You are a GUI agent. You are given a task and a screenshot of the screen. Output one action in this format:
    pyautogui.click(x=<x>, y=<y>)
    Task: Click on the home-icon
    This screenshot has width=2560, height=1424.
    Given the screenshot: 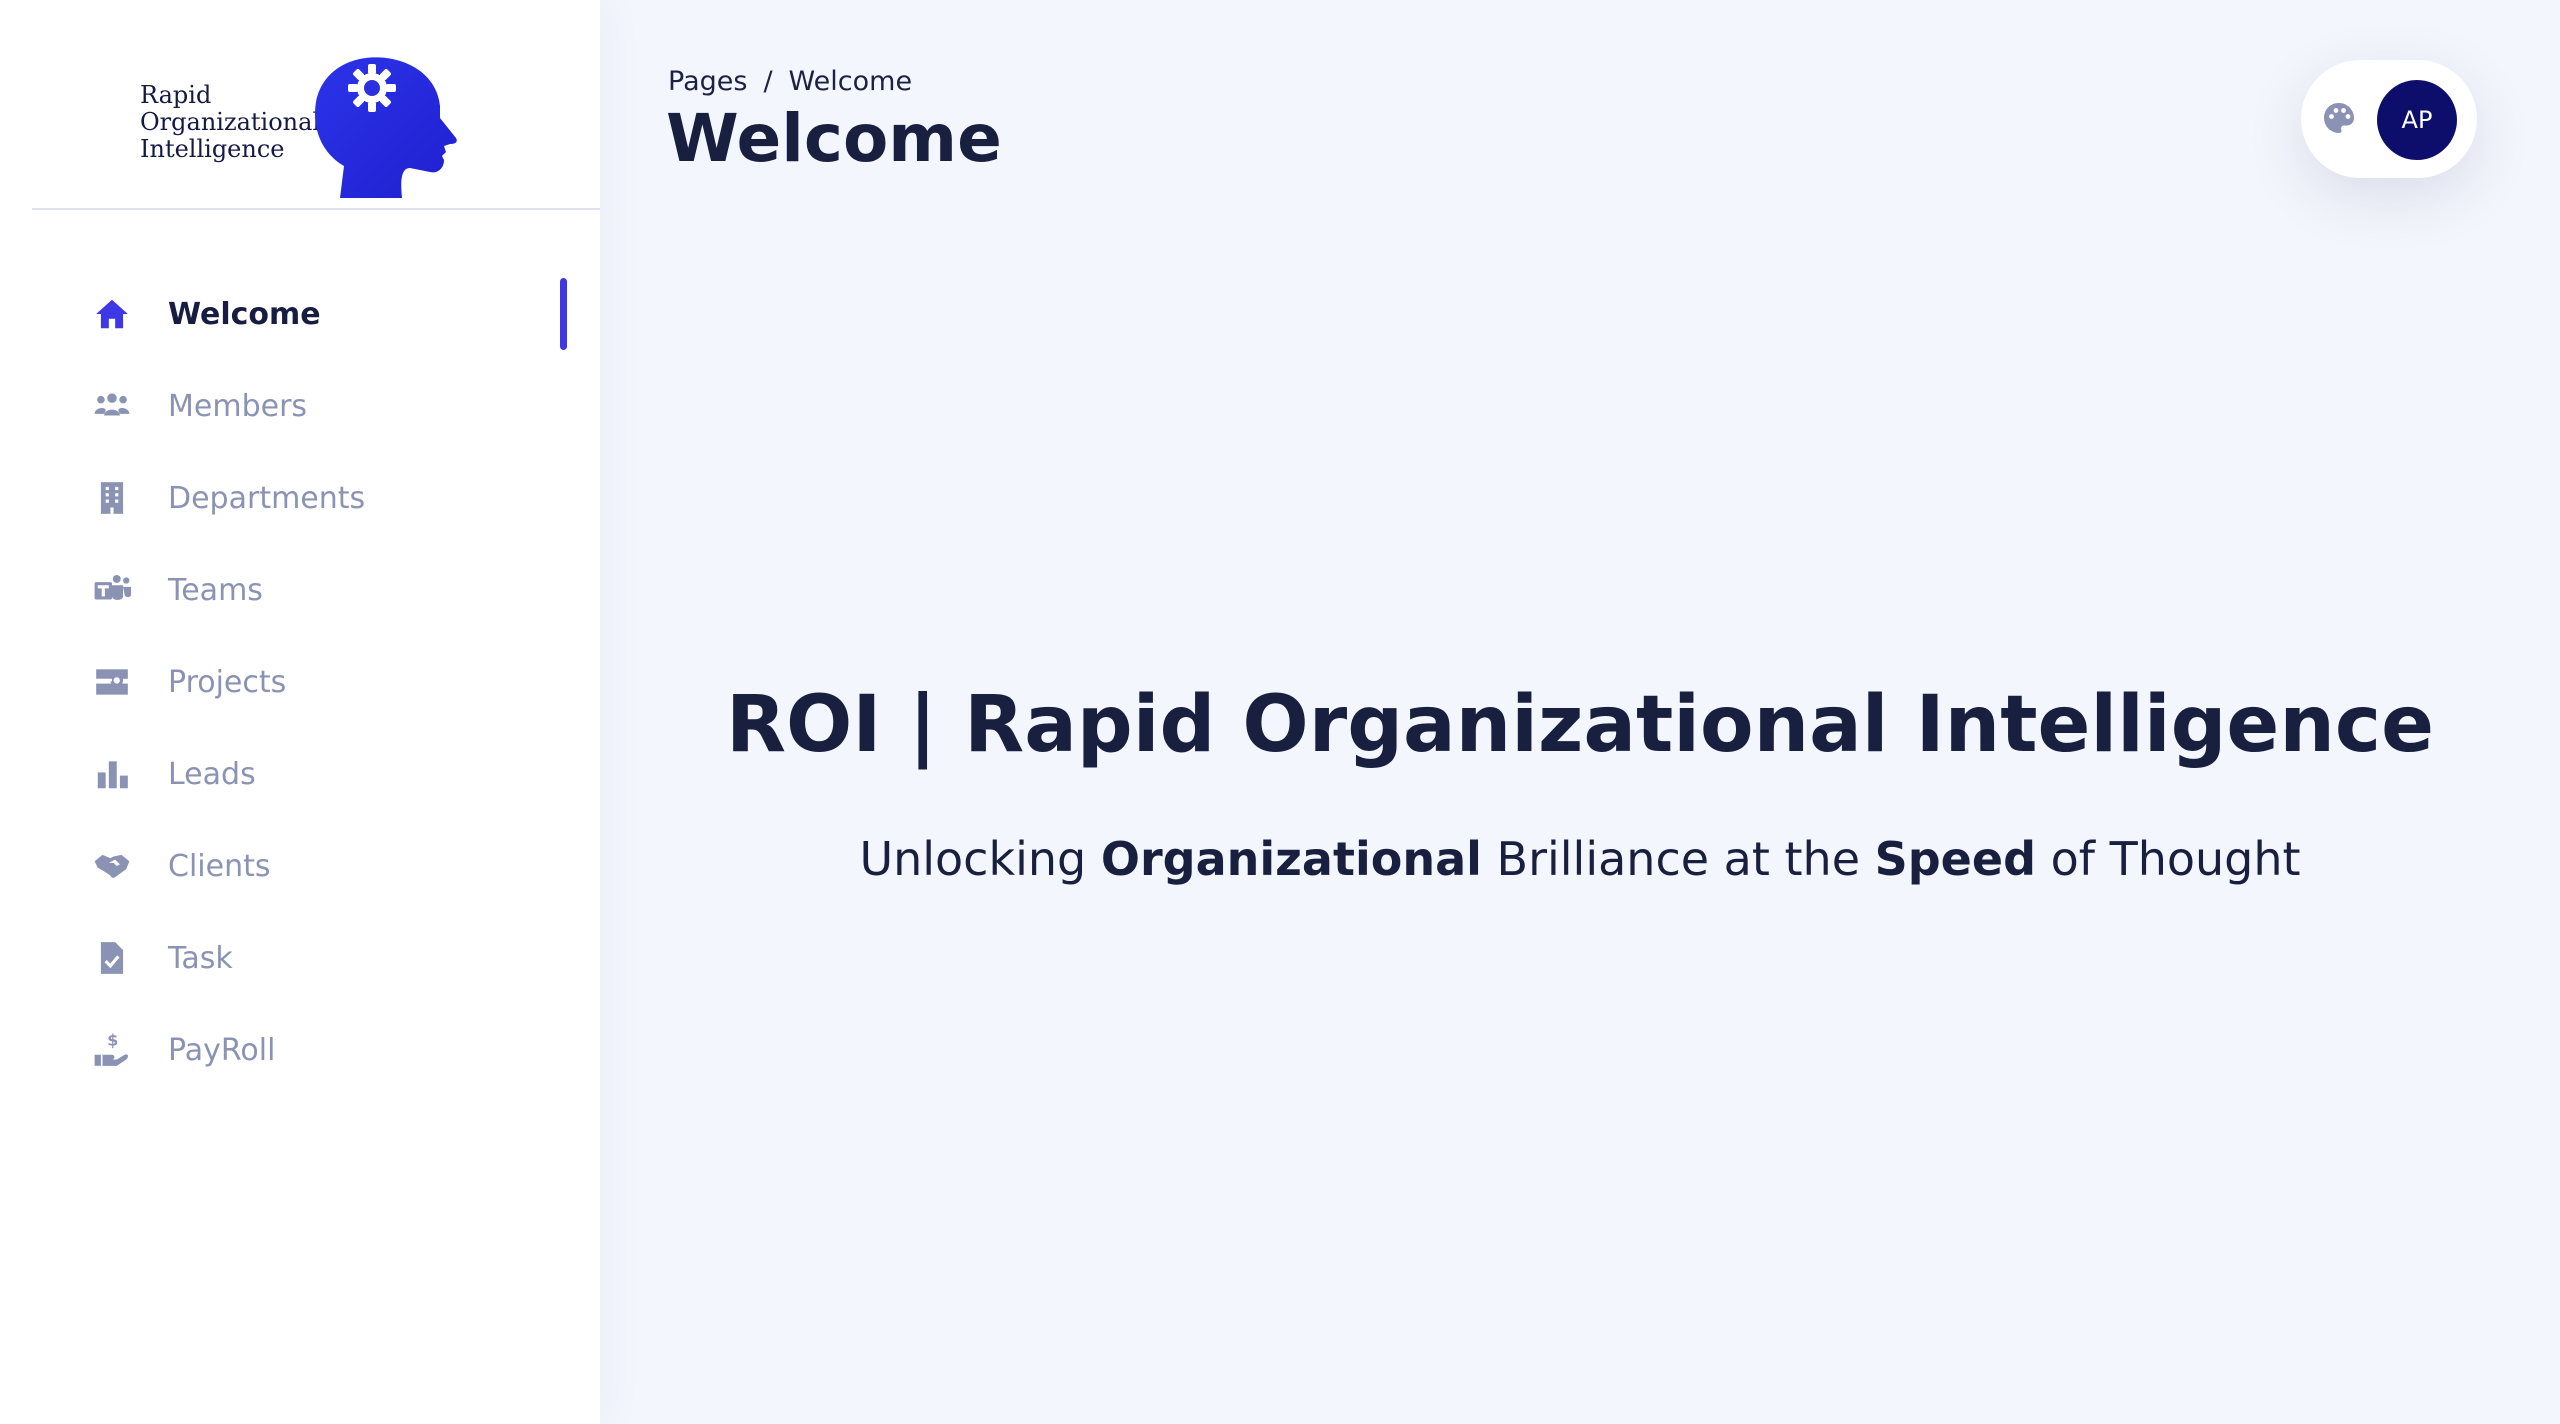 What is the action you would take?
    pyautogui.click(x=112, y=314)
    